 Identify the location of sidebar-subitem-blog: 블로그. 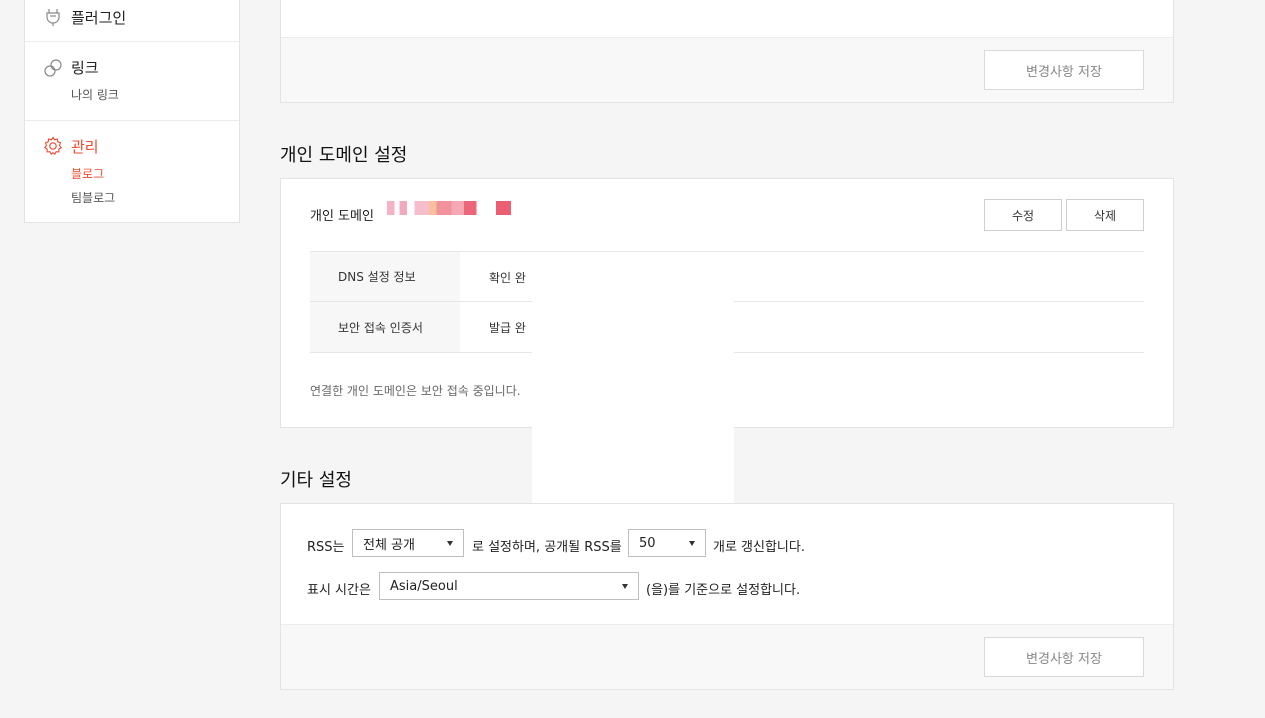
(87, 173).